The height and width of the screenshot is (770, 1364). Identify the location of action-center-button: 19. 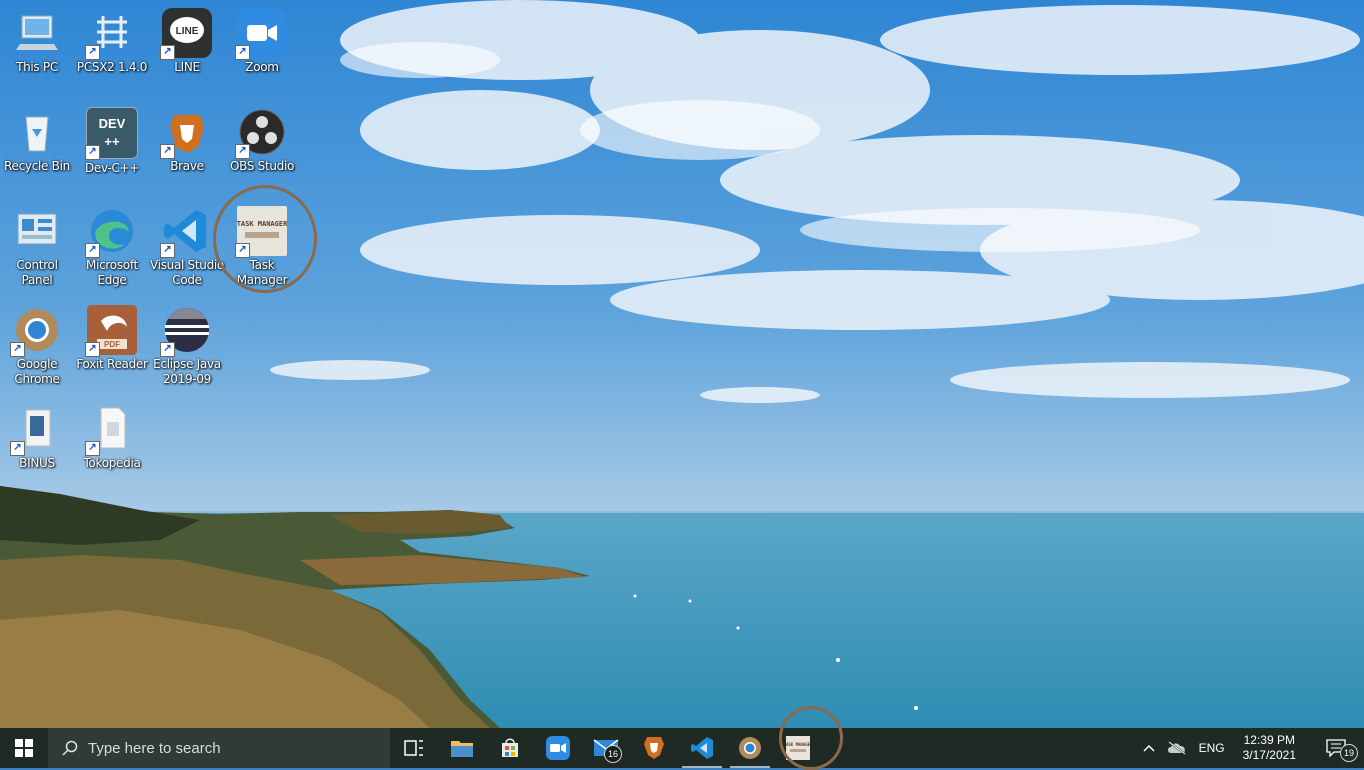
(1336, 748).